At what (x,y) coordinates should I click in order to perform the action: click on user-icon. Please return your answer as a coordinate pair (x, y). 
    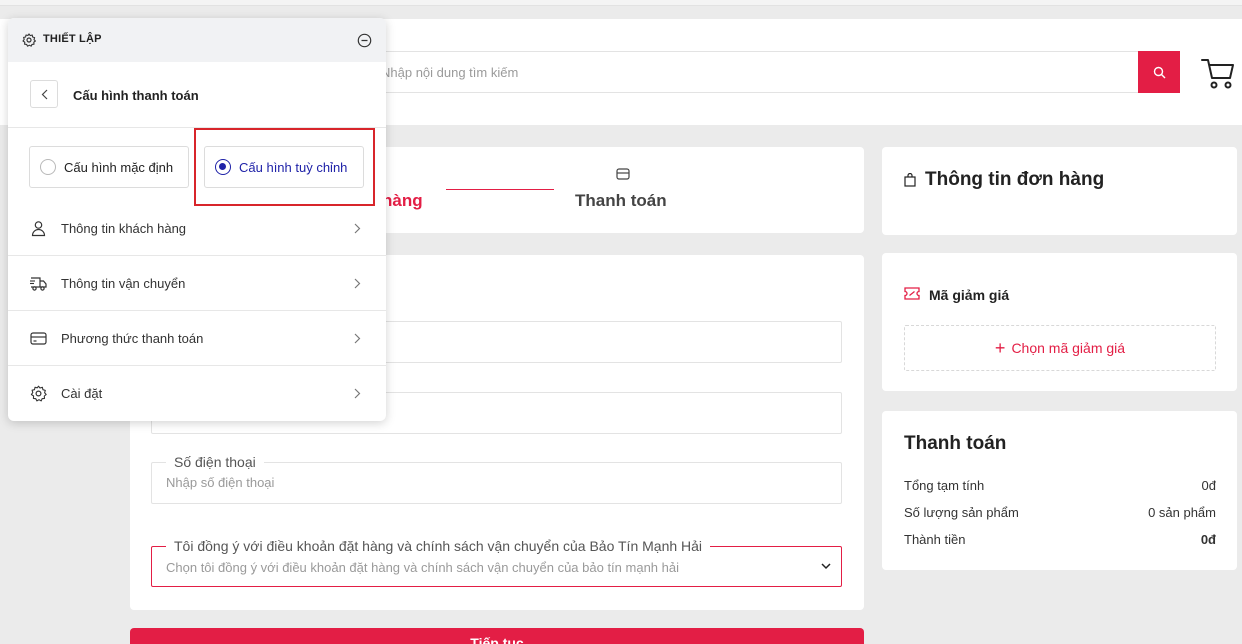
    Looking at the image, I should click on (38, 229).